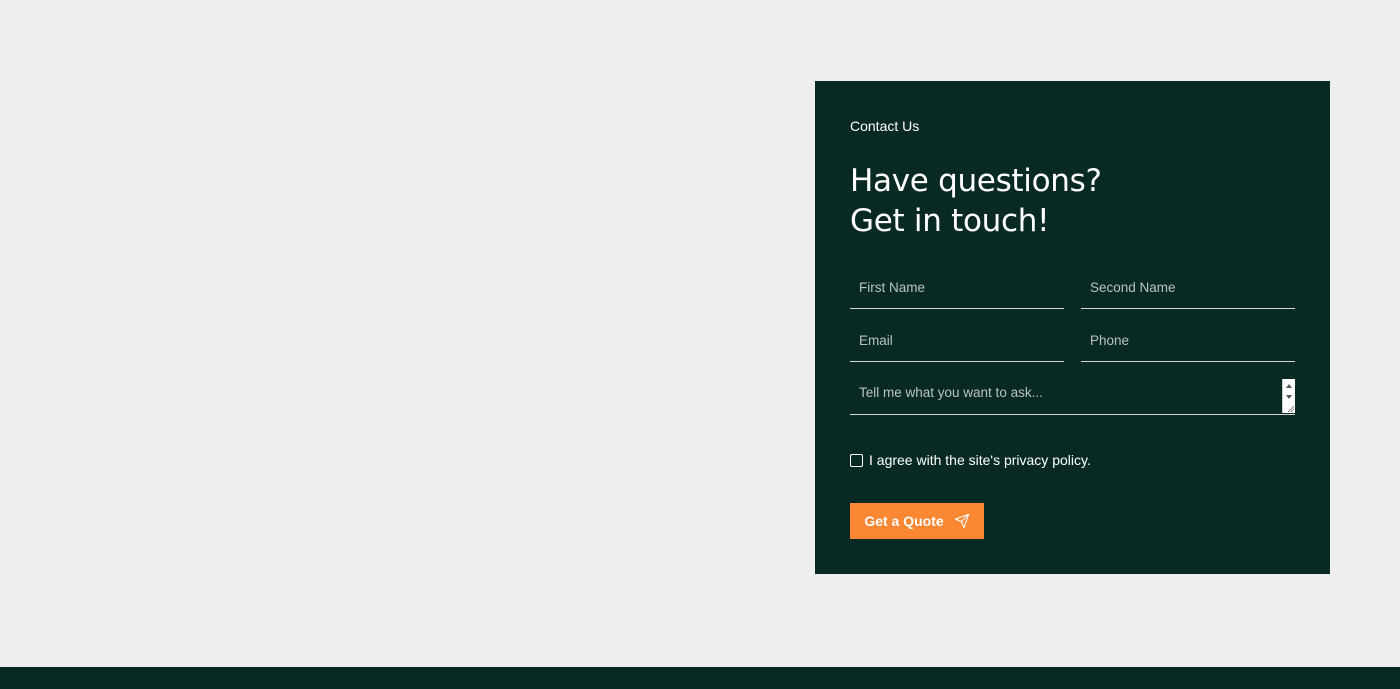  Describe the element at coordinates (1110, 340) in the screenshot. I see `phone-placeholder: Phone` at that location.